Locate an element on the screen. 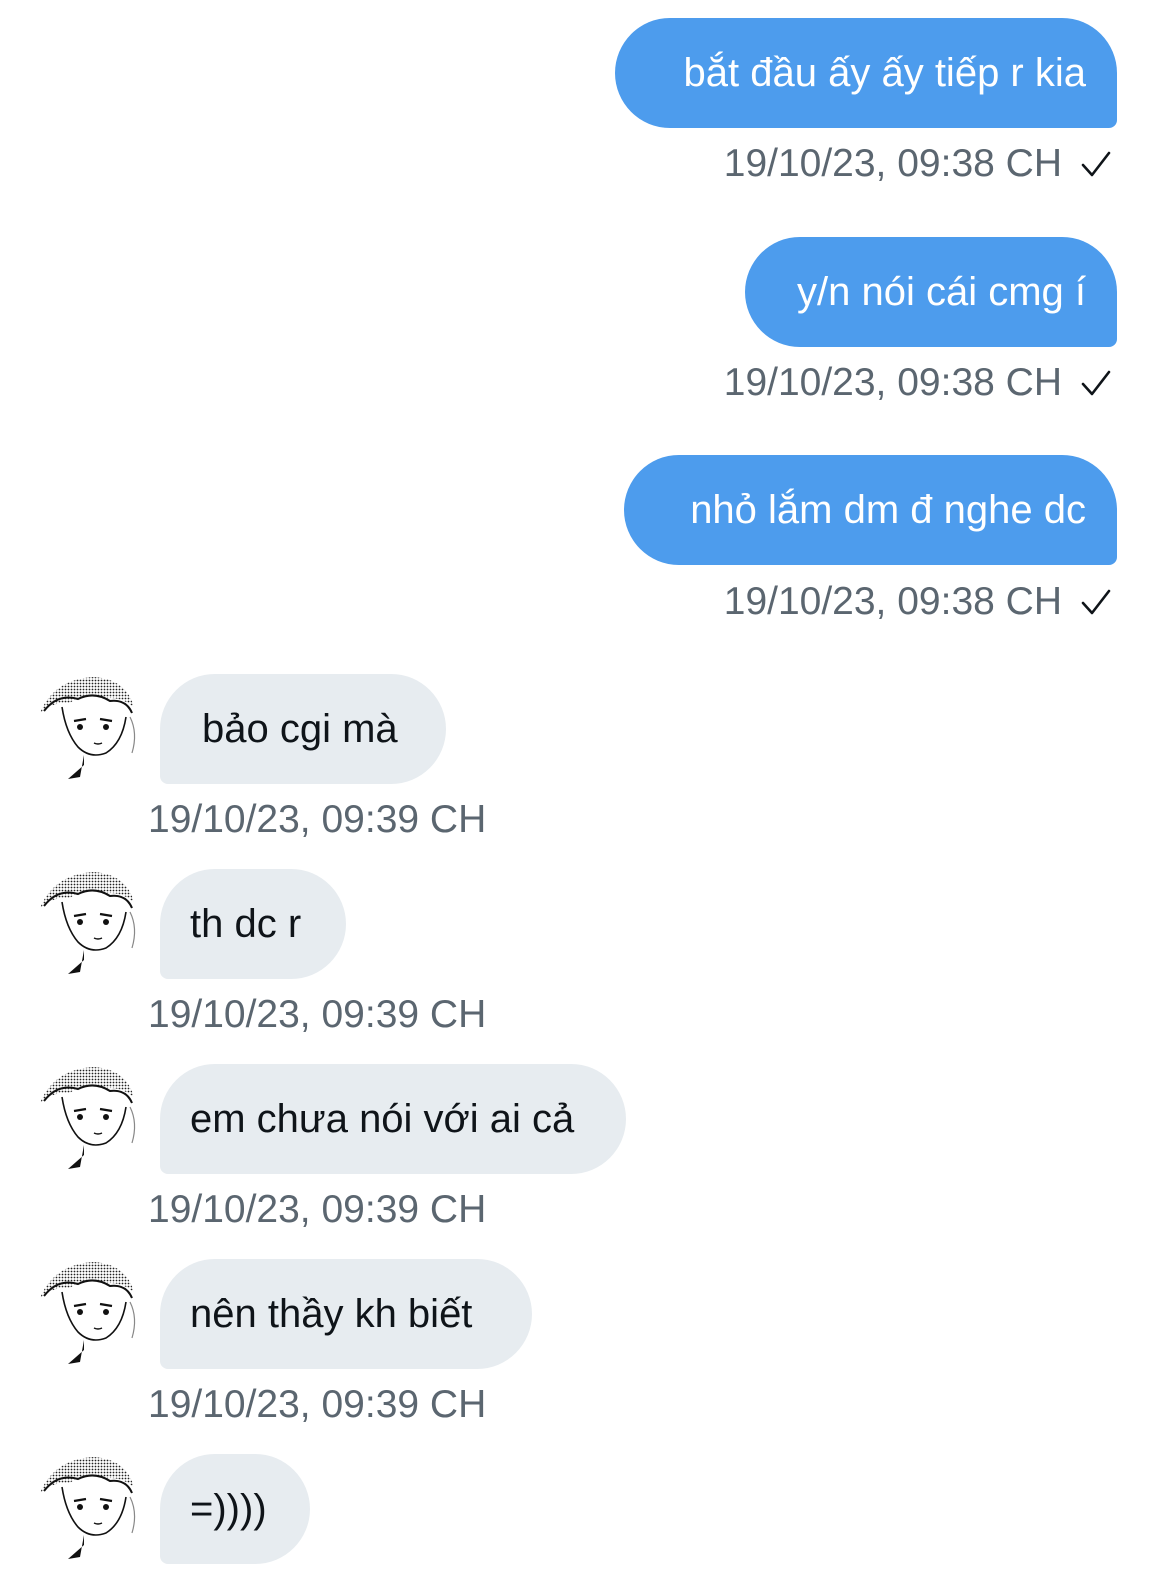 Image resolution: width=1170 pixels, height=1591 pixels. message-text: bảo cgi mà is located at coordinates (300, 729).